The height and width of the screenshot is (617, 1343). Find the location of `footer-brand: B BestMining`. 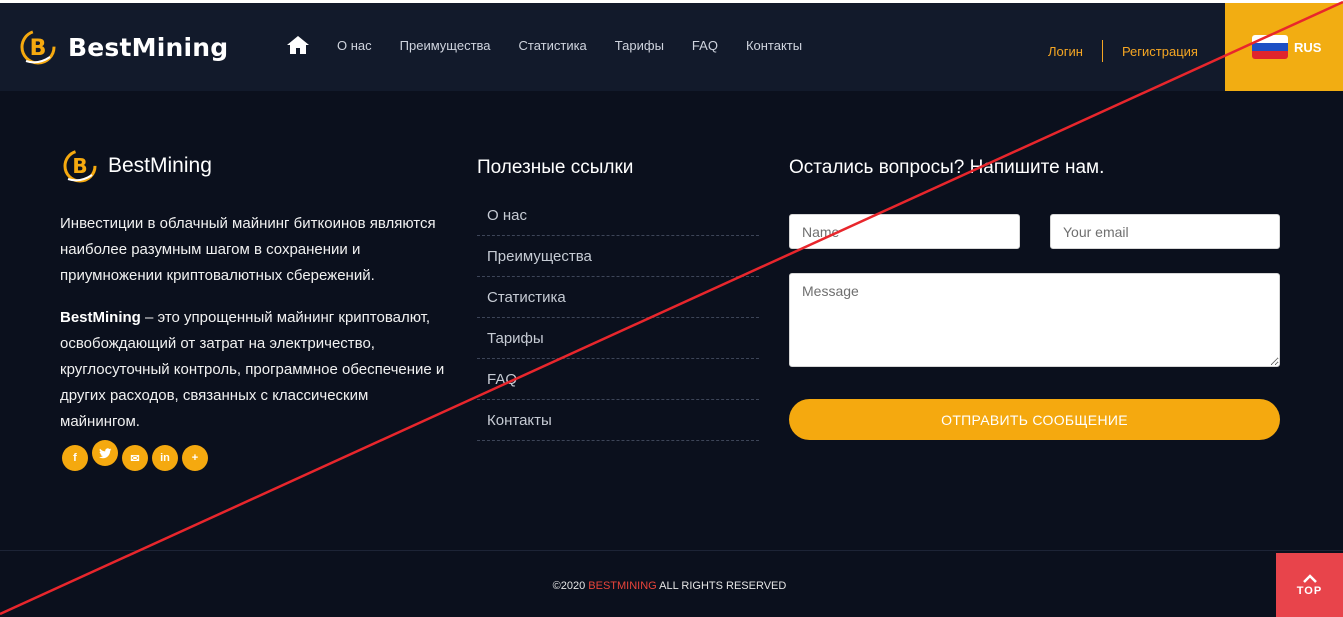

footer-brand: B BestMining is located at coordinates (255, 166).